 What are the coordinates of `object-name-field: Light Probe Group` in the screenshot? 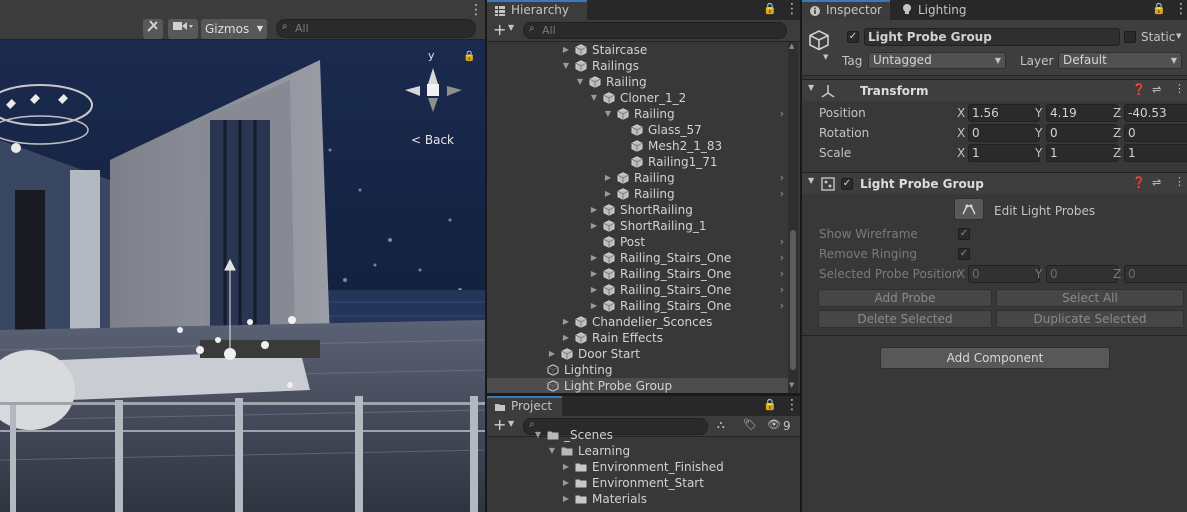 It's located at (992, 37).